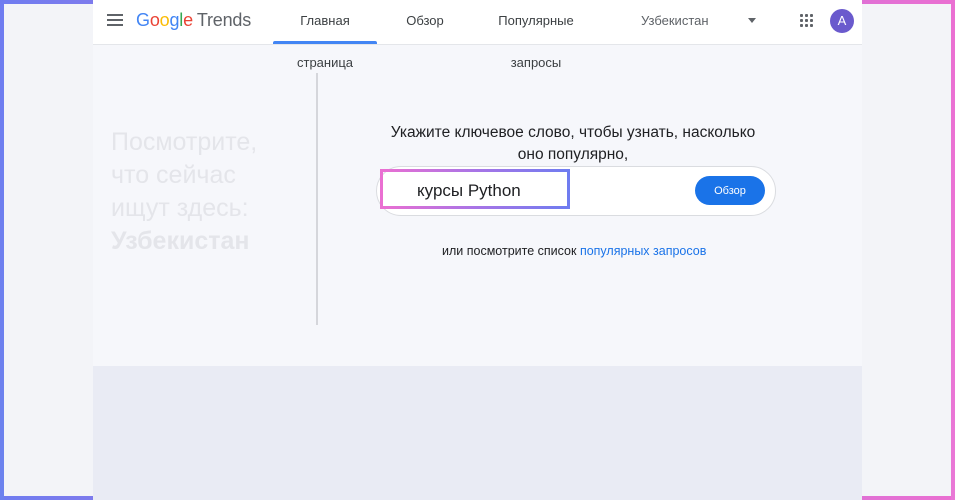 Image resolution: width=955 pixels, height=500 pixels. I want to click on hero-line: что сейчас, so click(173, 175).